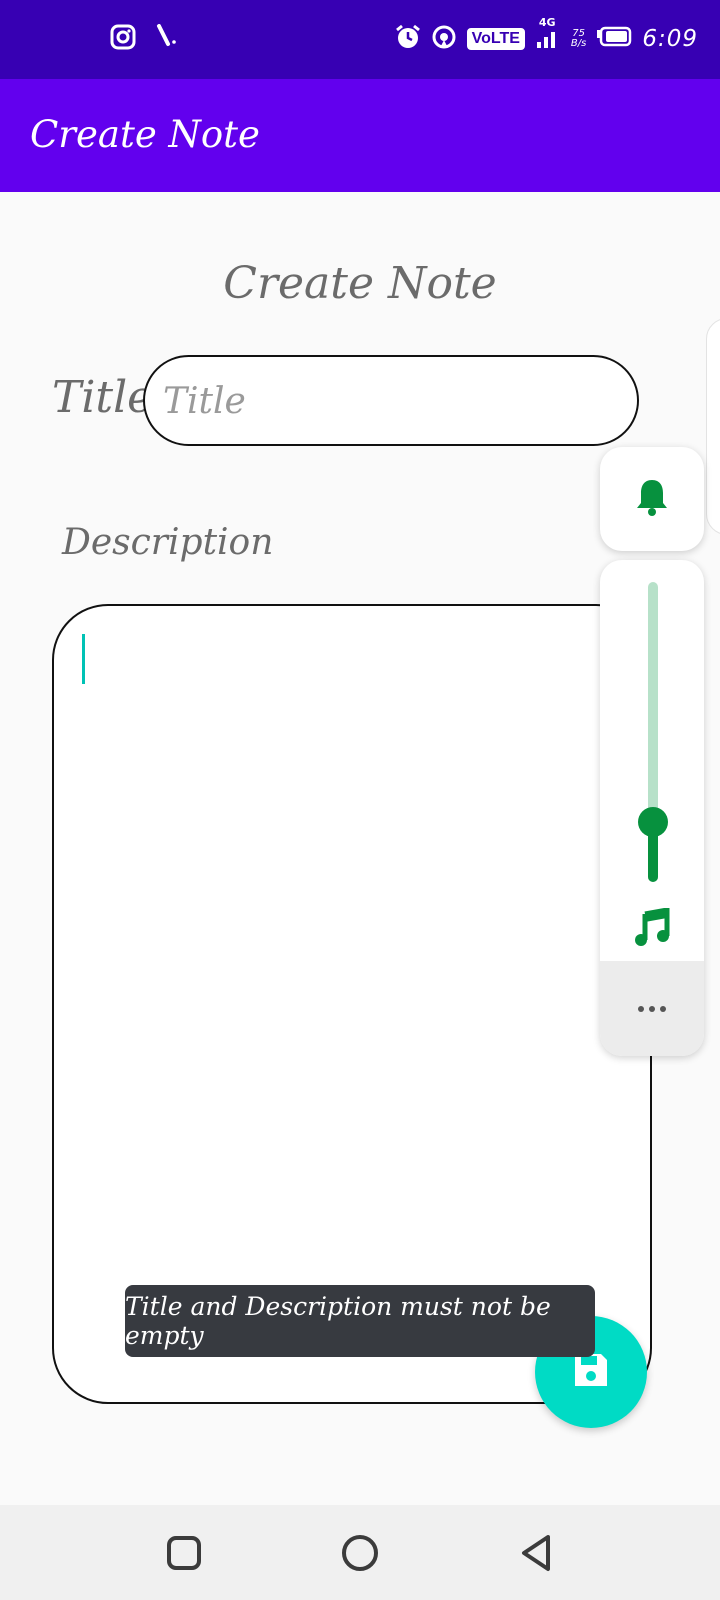  What do you see at coordinates (103, 397) in the screenshot?
I see `title-label: Title` at bounding box center [103, 397].